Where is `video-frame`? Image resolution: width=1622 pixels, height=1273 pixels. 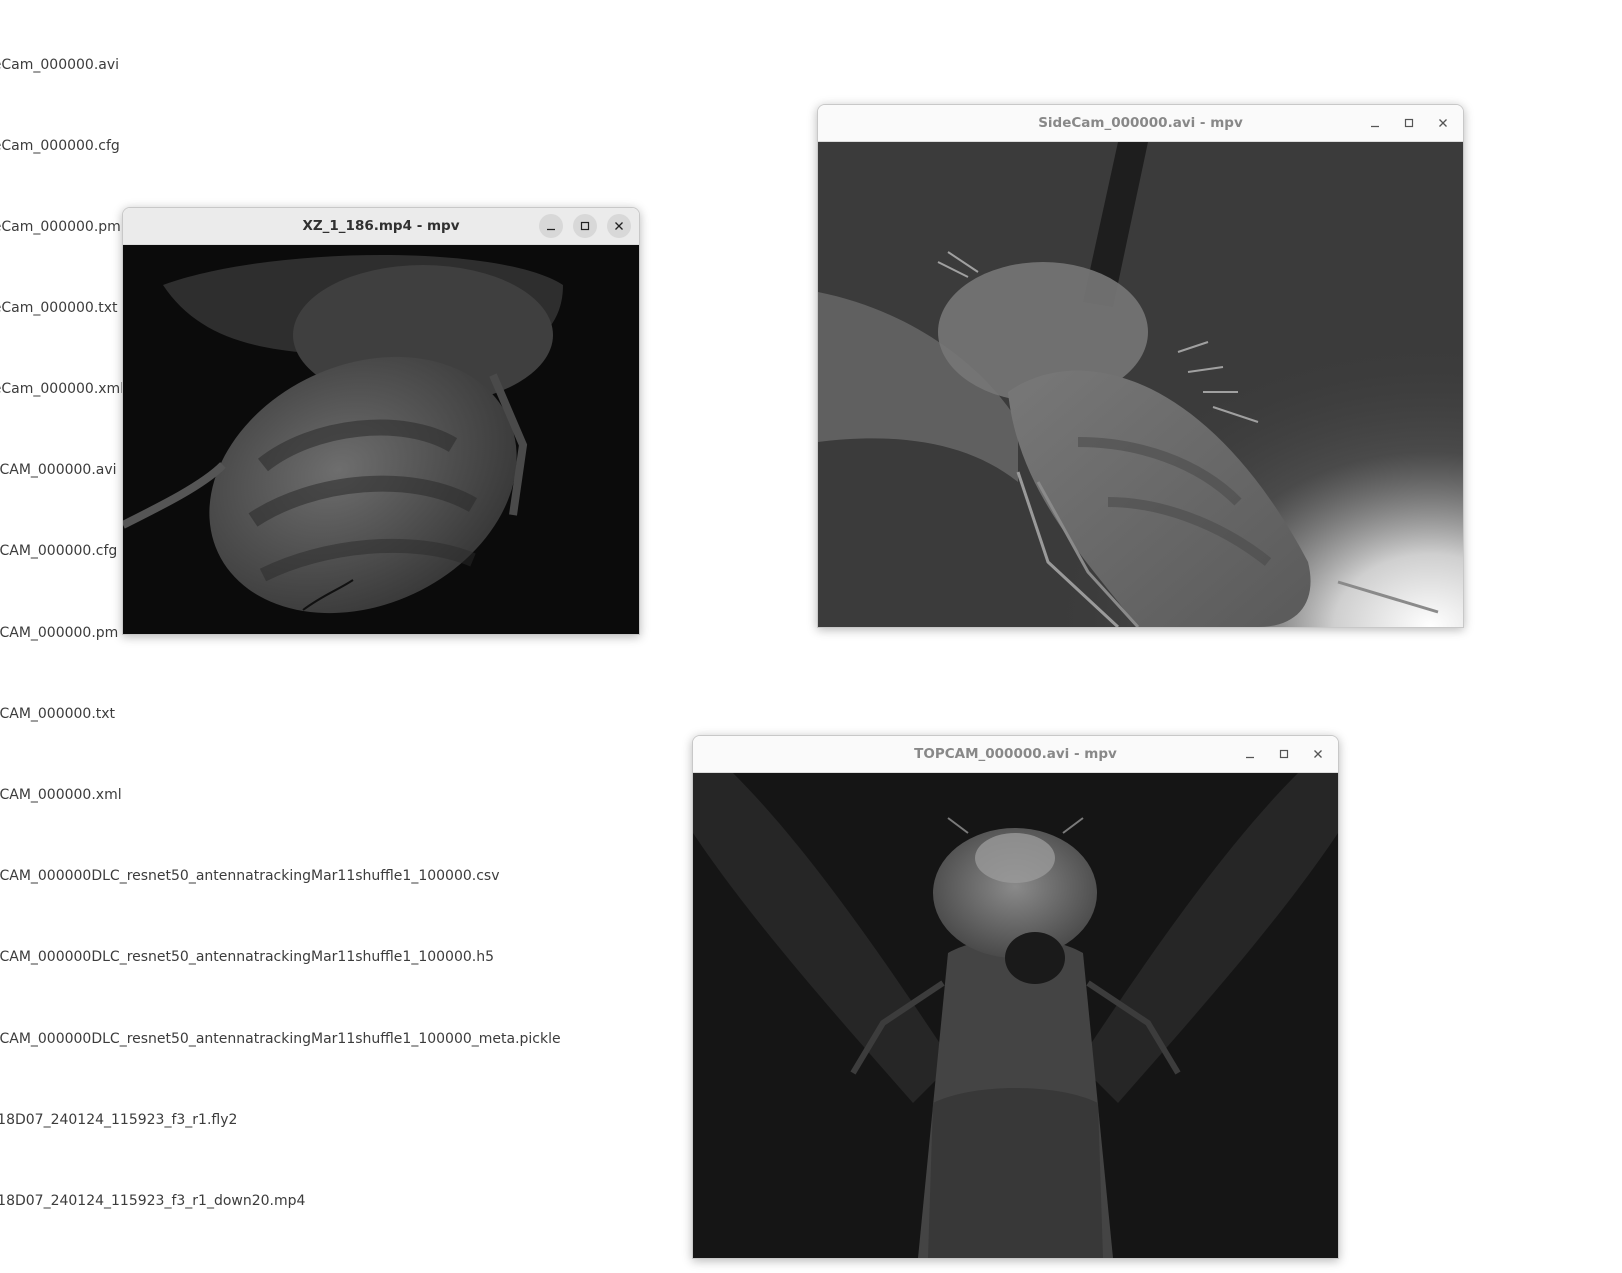
video-frame is located at coordinates (381, 439).